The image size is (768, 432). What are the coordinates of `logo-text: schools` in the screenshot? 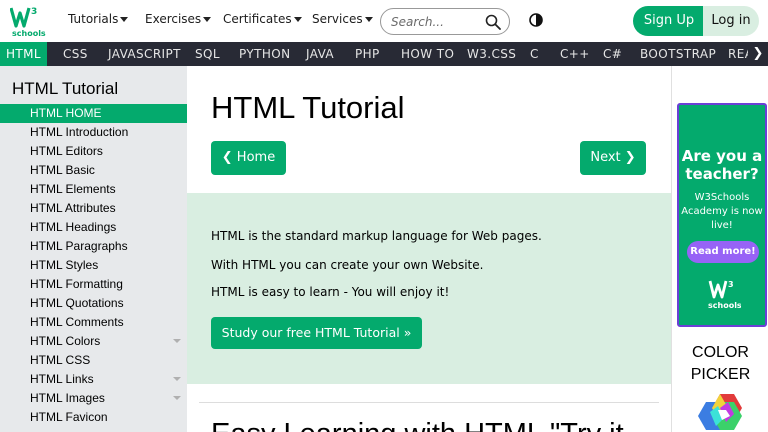 It's located at (29, 33).